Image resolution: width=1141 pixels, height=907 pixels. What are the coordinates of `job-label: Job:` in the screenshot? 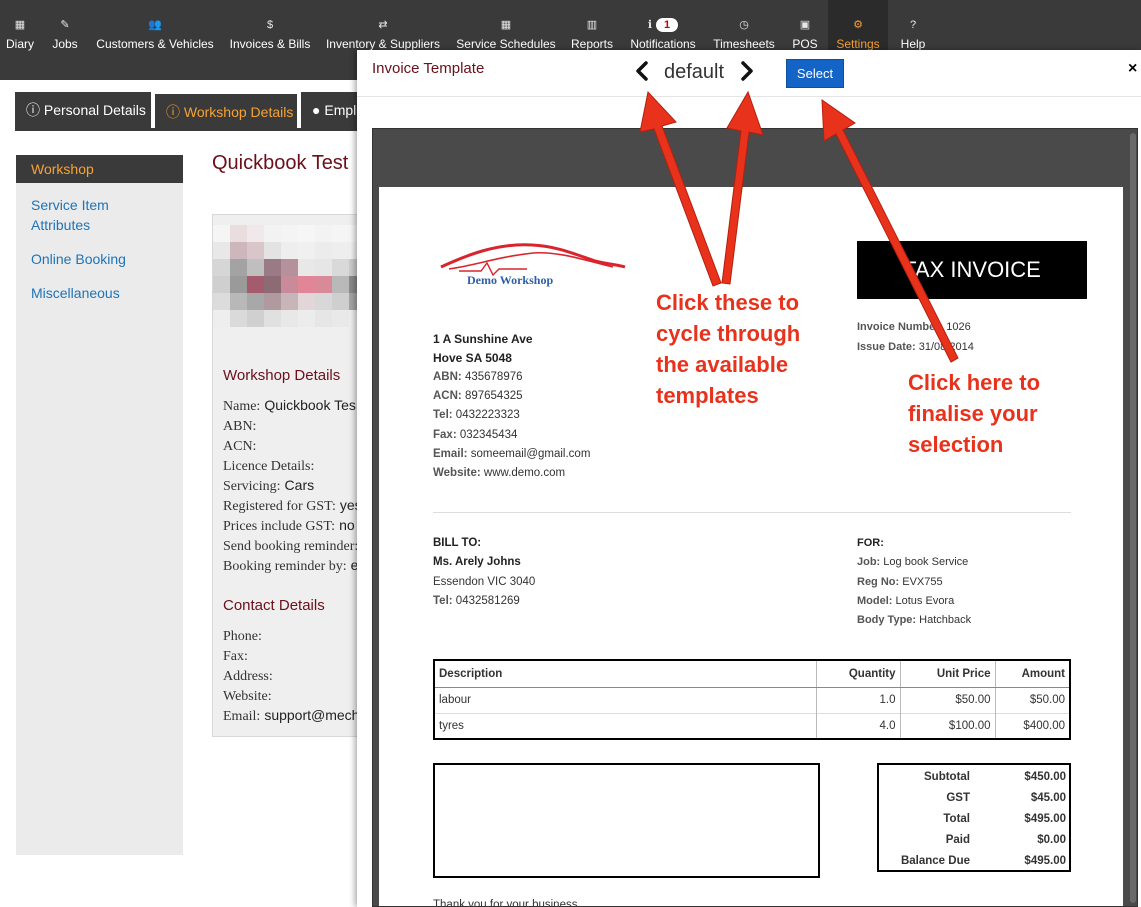 It's located at (869, 562).